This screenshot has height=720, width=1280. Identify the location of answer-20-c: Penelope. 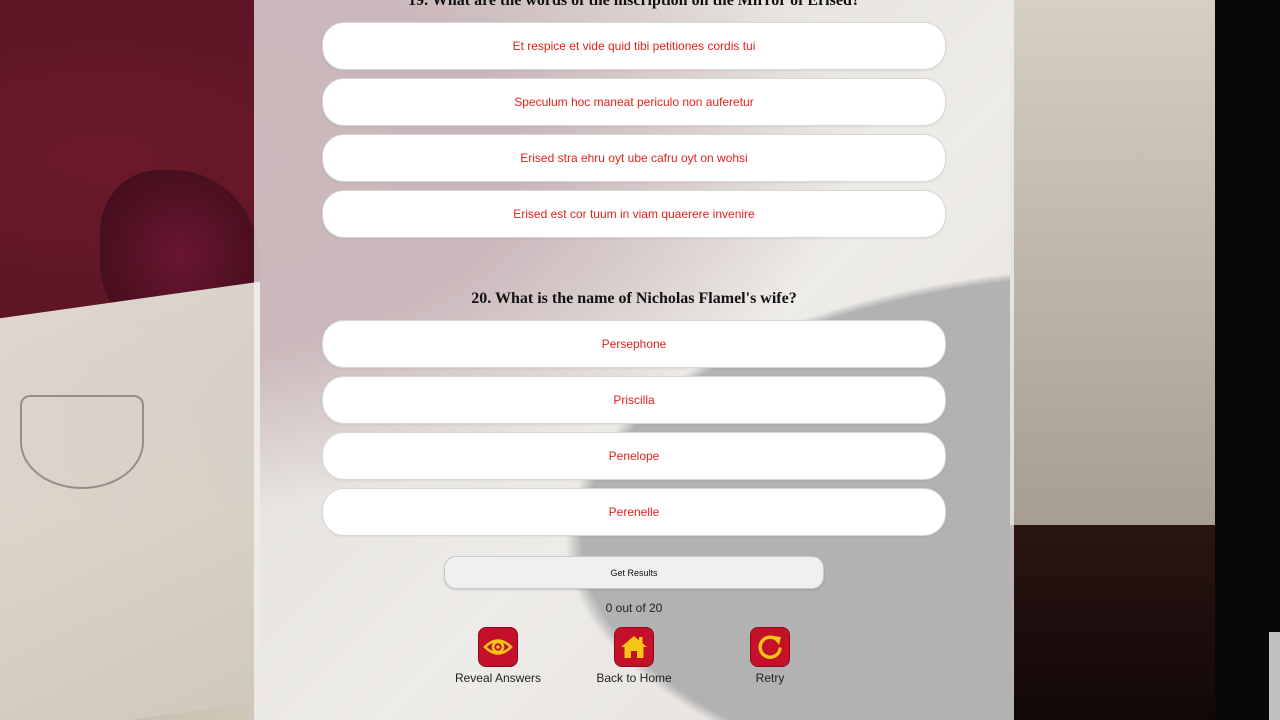
(634, 456).